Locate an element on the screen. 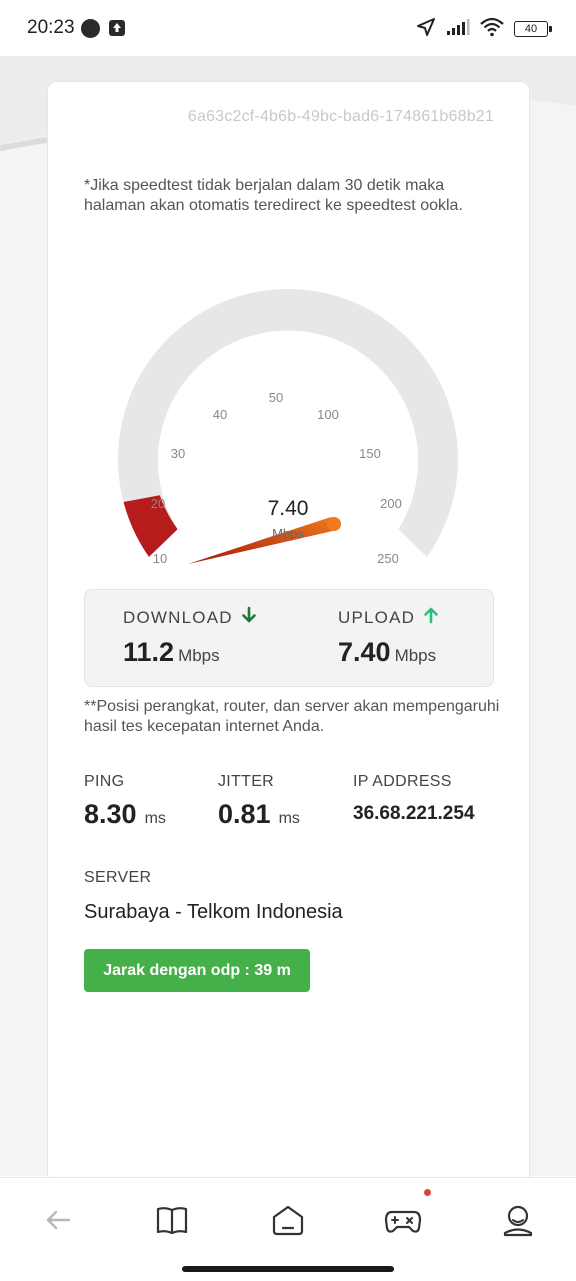  notification-dot-icon is located at coordinates (90, 28).